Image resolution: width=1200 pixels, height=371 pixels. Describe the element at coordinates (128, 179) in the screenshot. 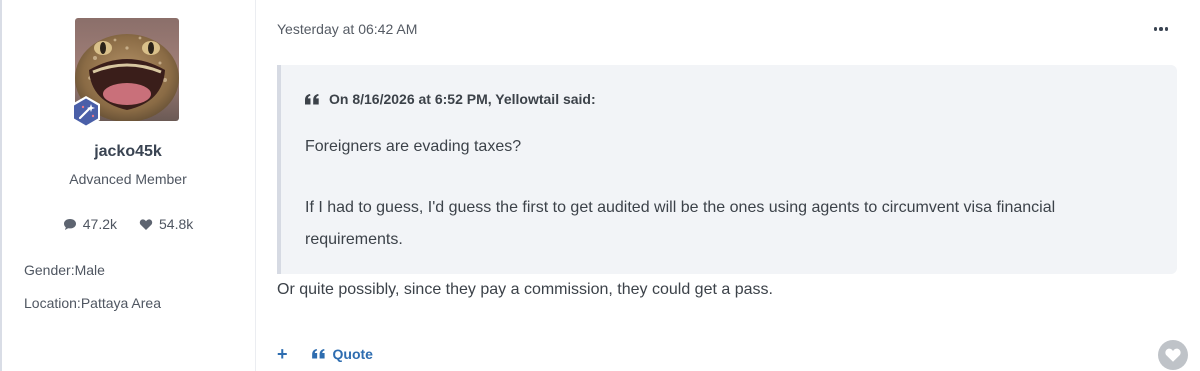

I see `author-title: Advanced Member` at that location.